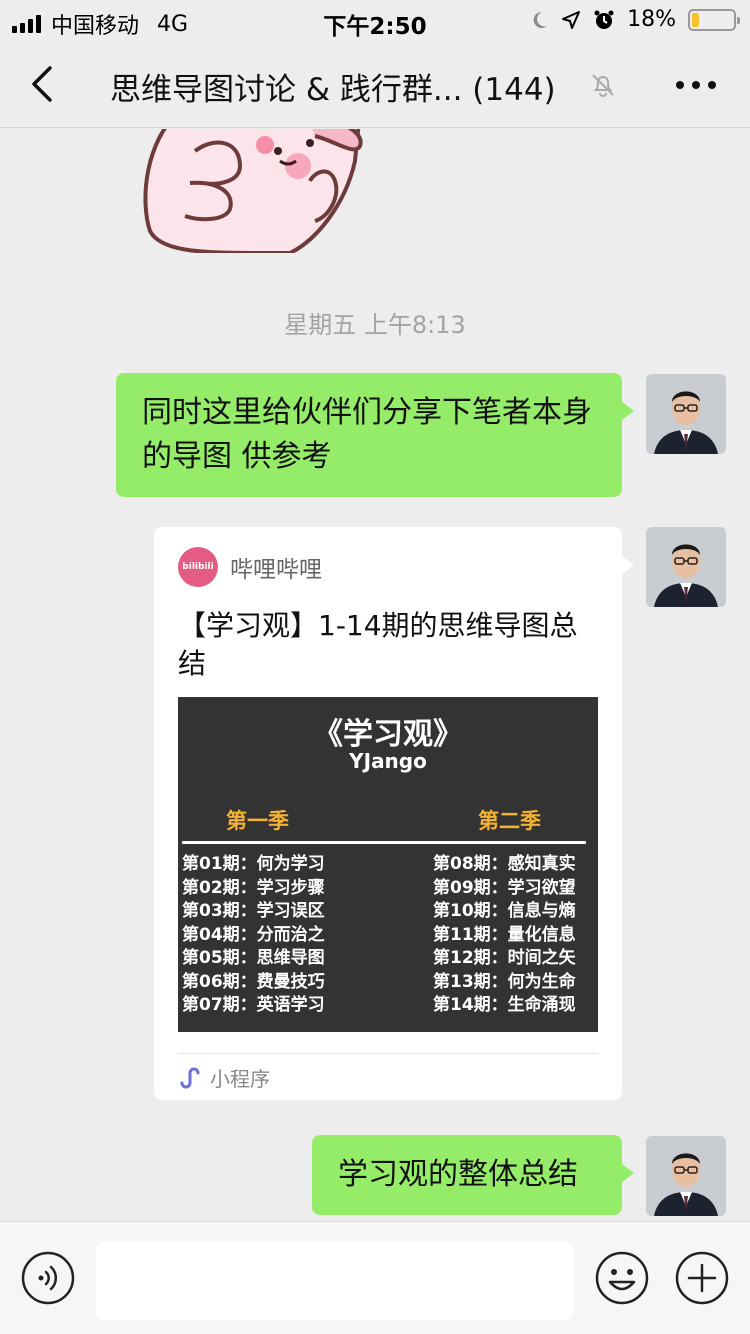 The width and height of the screenshot is (750, 1334). Describe the element at coordinates (253, 864) in the screenshot. I see `episode-item: 第01期：何为学习` at that location.